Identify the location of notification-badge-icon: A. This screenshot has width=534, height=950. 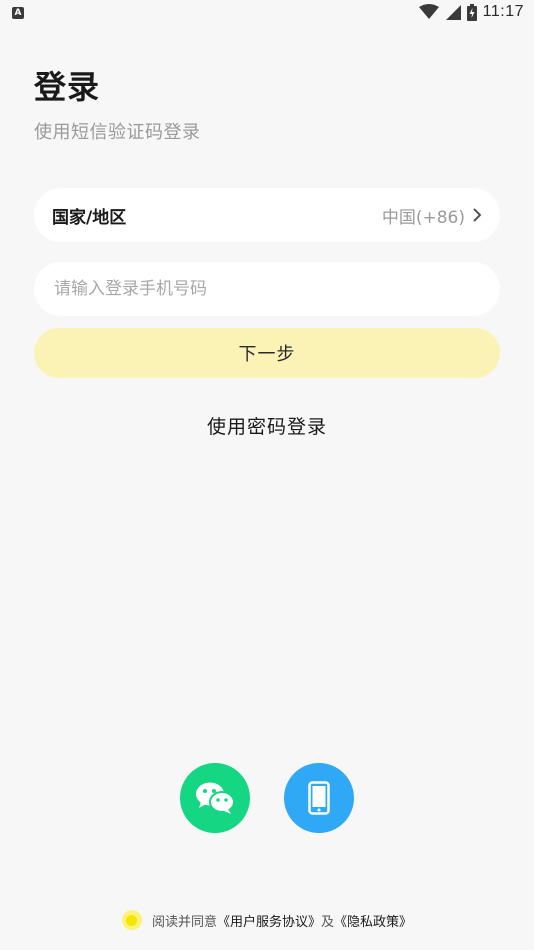
(18, 13).